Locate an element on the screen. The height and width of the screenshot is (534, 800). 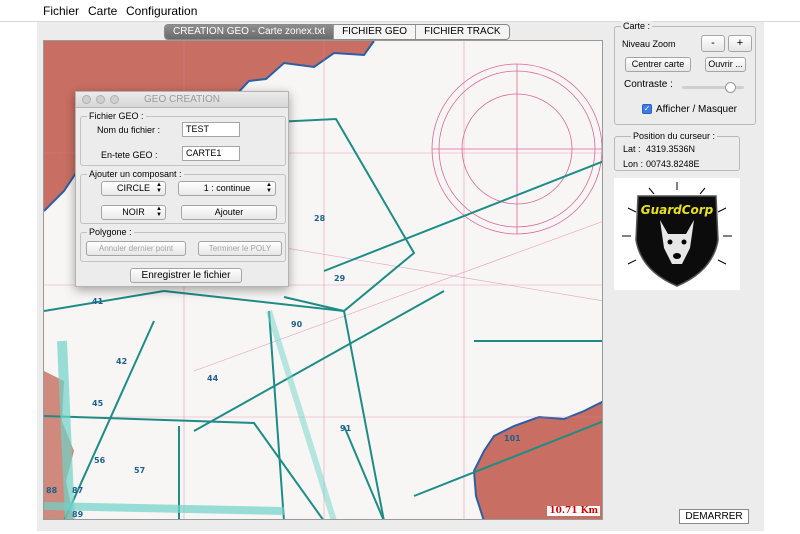
map-scale-label: 10.71 Km is located at coordinates (573, 511).